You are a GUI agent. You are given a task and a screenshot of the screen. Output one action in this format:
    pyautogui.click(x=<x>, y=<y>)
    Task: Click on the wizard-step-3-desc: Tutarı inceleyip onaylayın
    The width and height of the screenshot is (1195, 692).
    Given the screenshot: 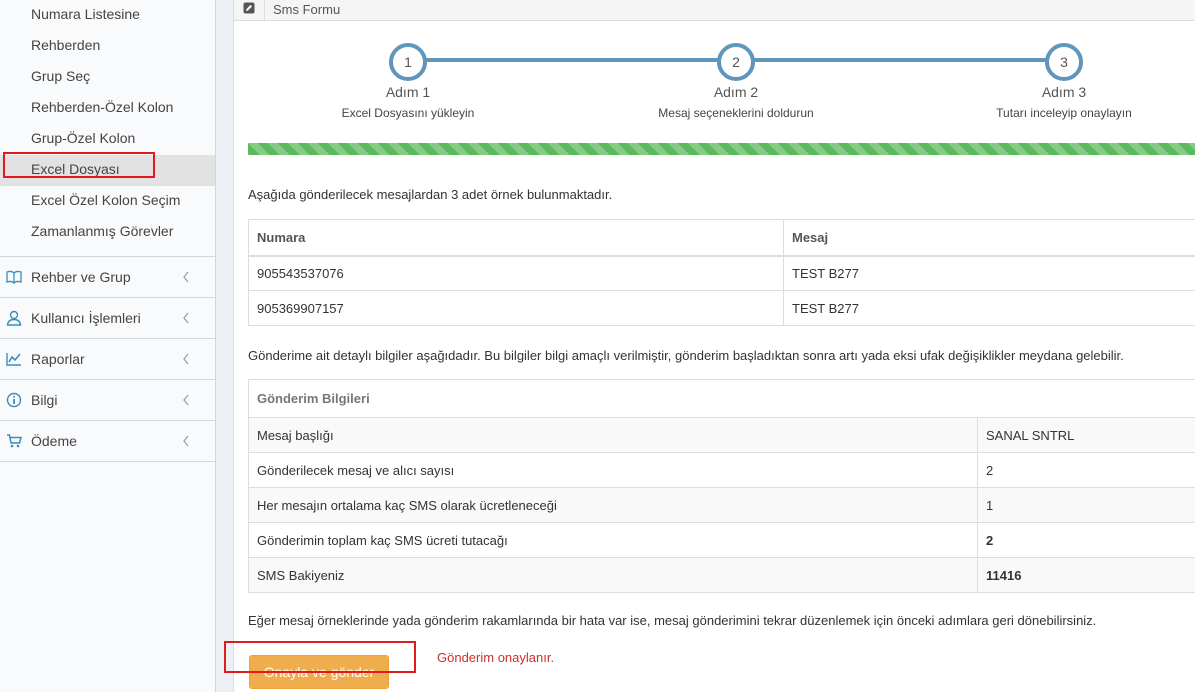 What is the action you would take?
    pyautogui.click(x=1064, y=113)
    